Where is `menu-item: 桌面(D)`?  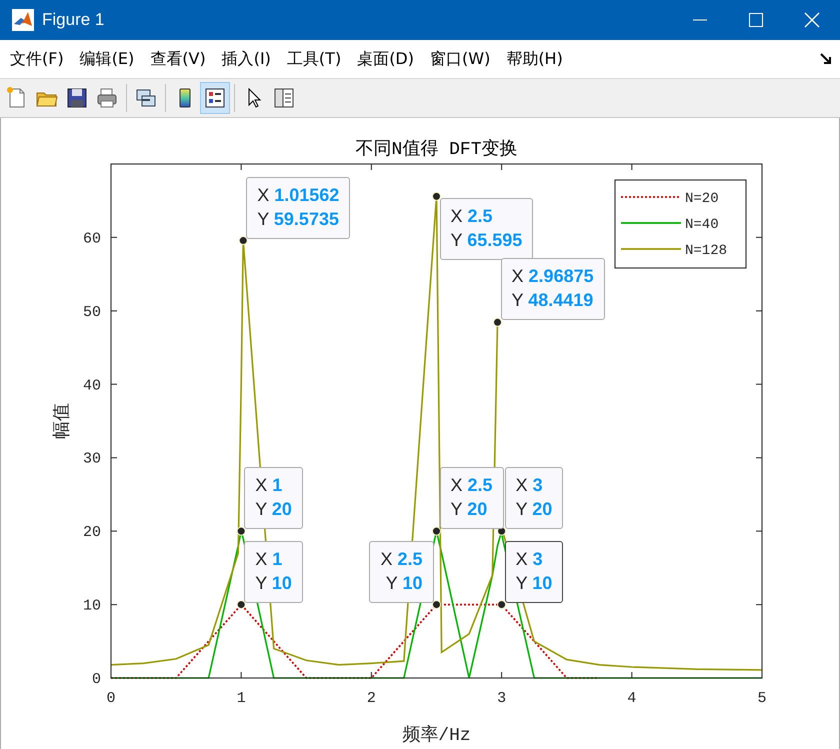 menu-item: 桌面(D) is located at coordinates (385, 59).